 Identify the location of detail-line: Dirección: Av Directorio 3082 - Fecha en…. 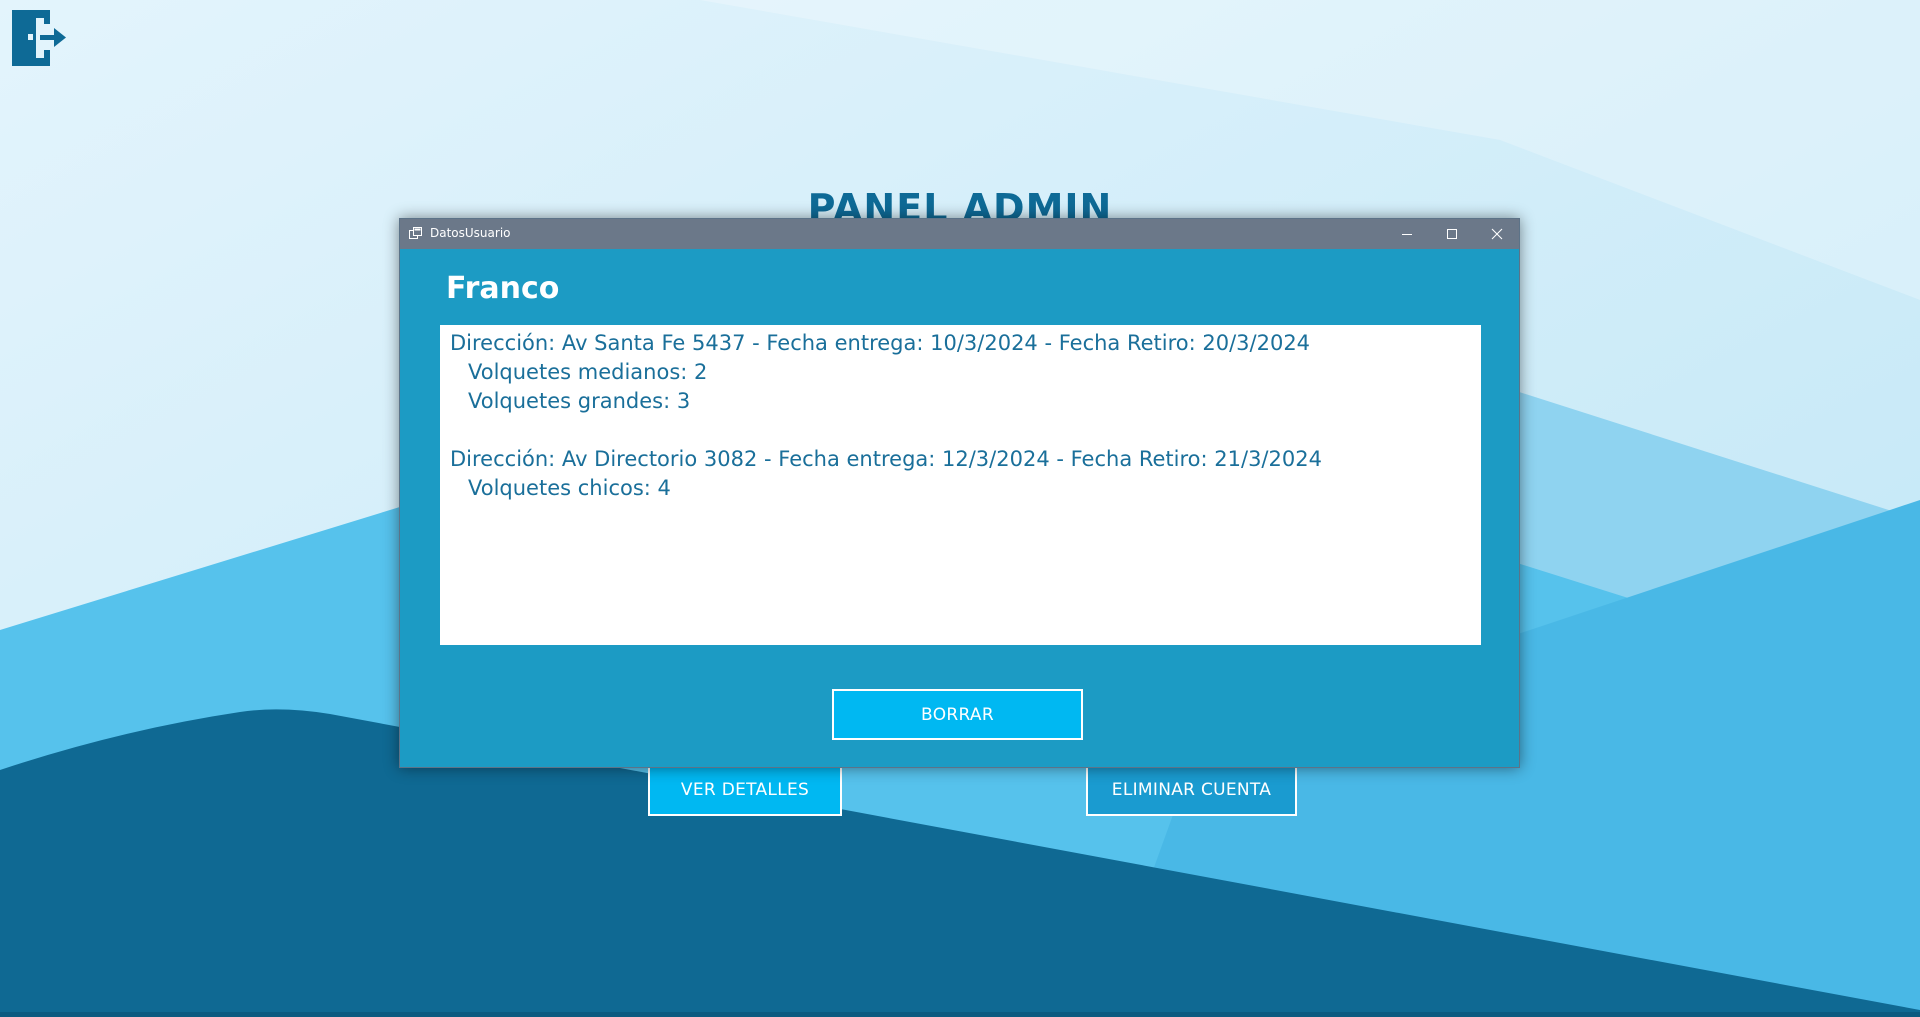
(886, 459).